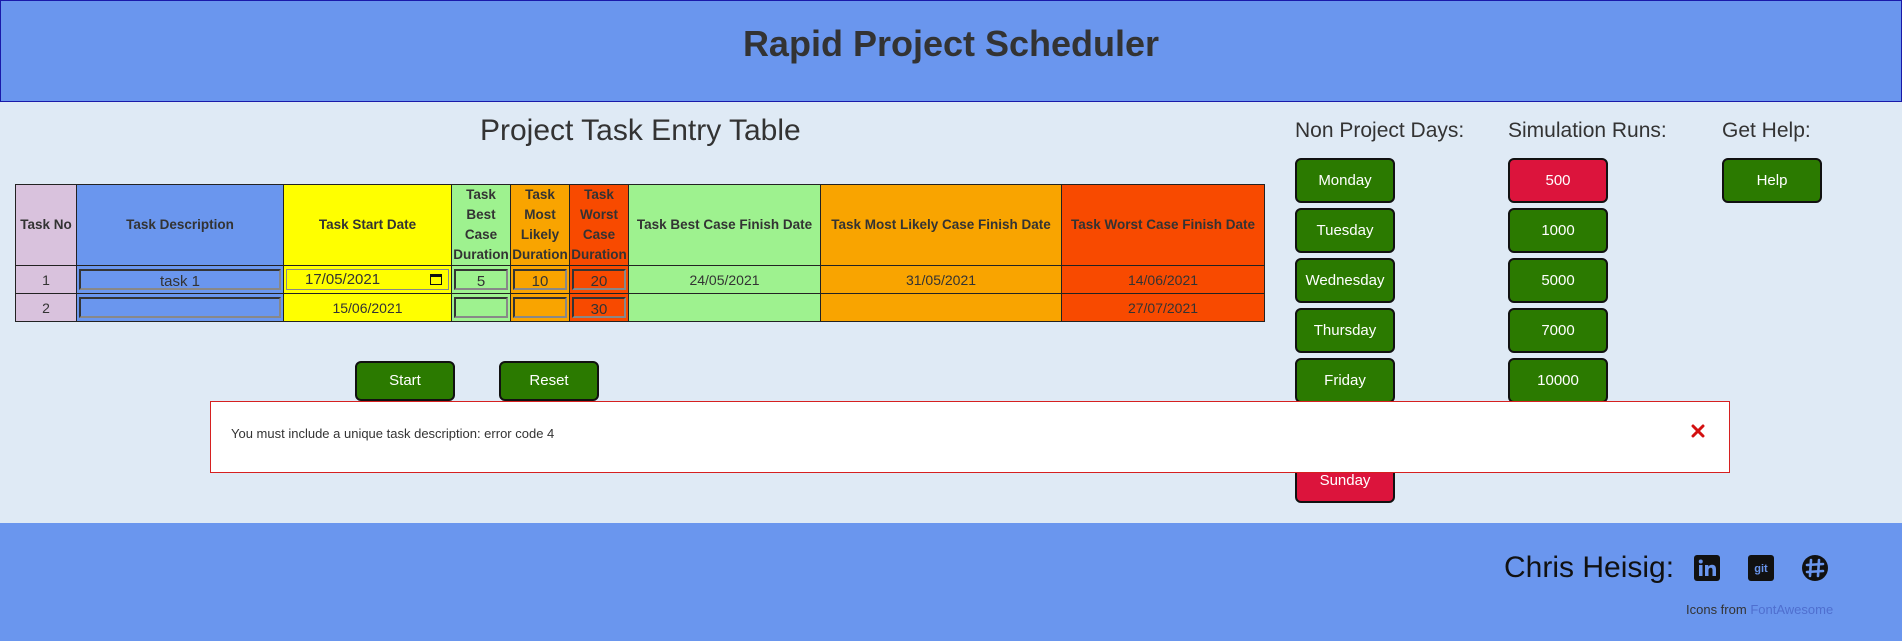  Describe the element at coordinates (1345, 180) in the screenshot. I see `day-button-monday: Monday` at that location.